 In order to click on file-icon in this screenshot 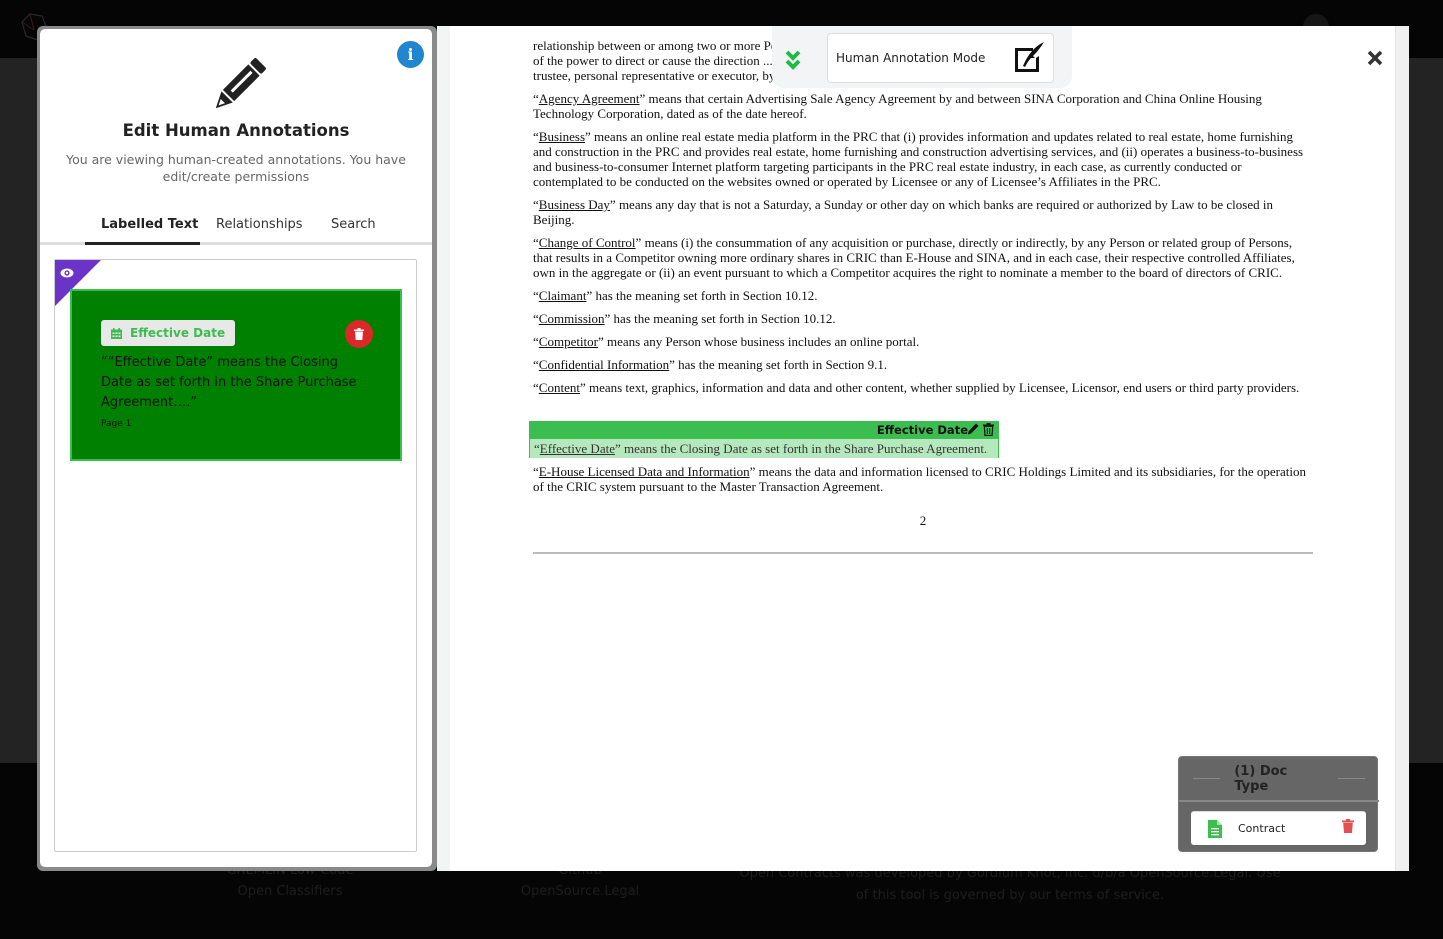, I will do `click(1215, 829)`.